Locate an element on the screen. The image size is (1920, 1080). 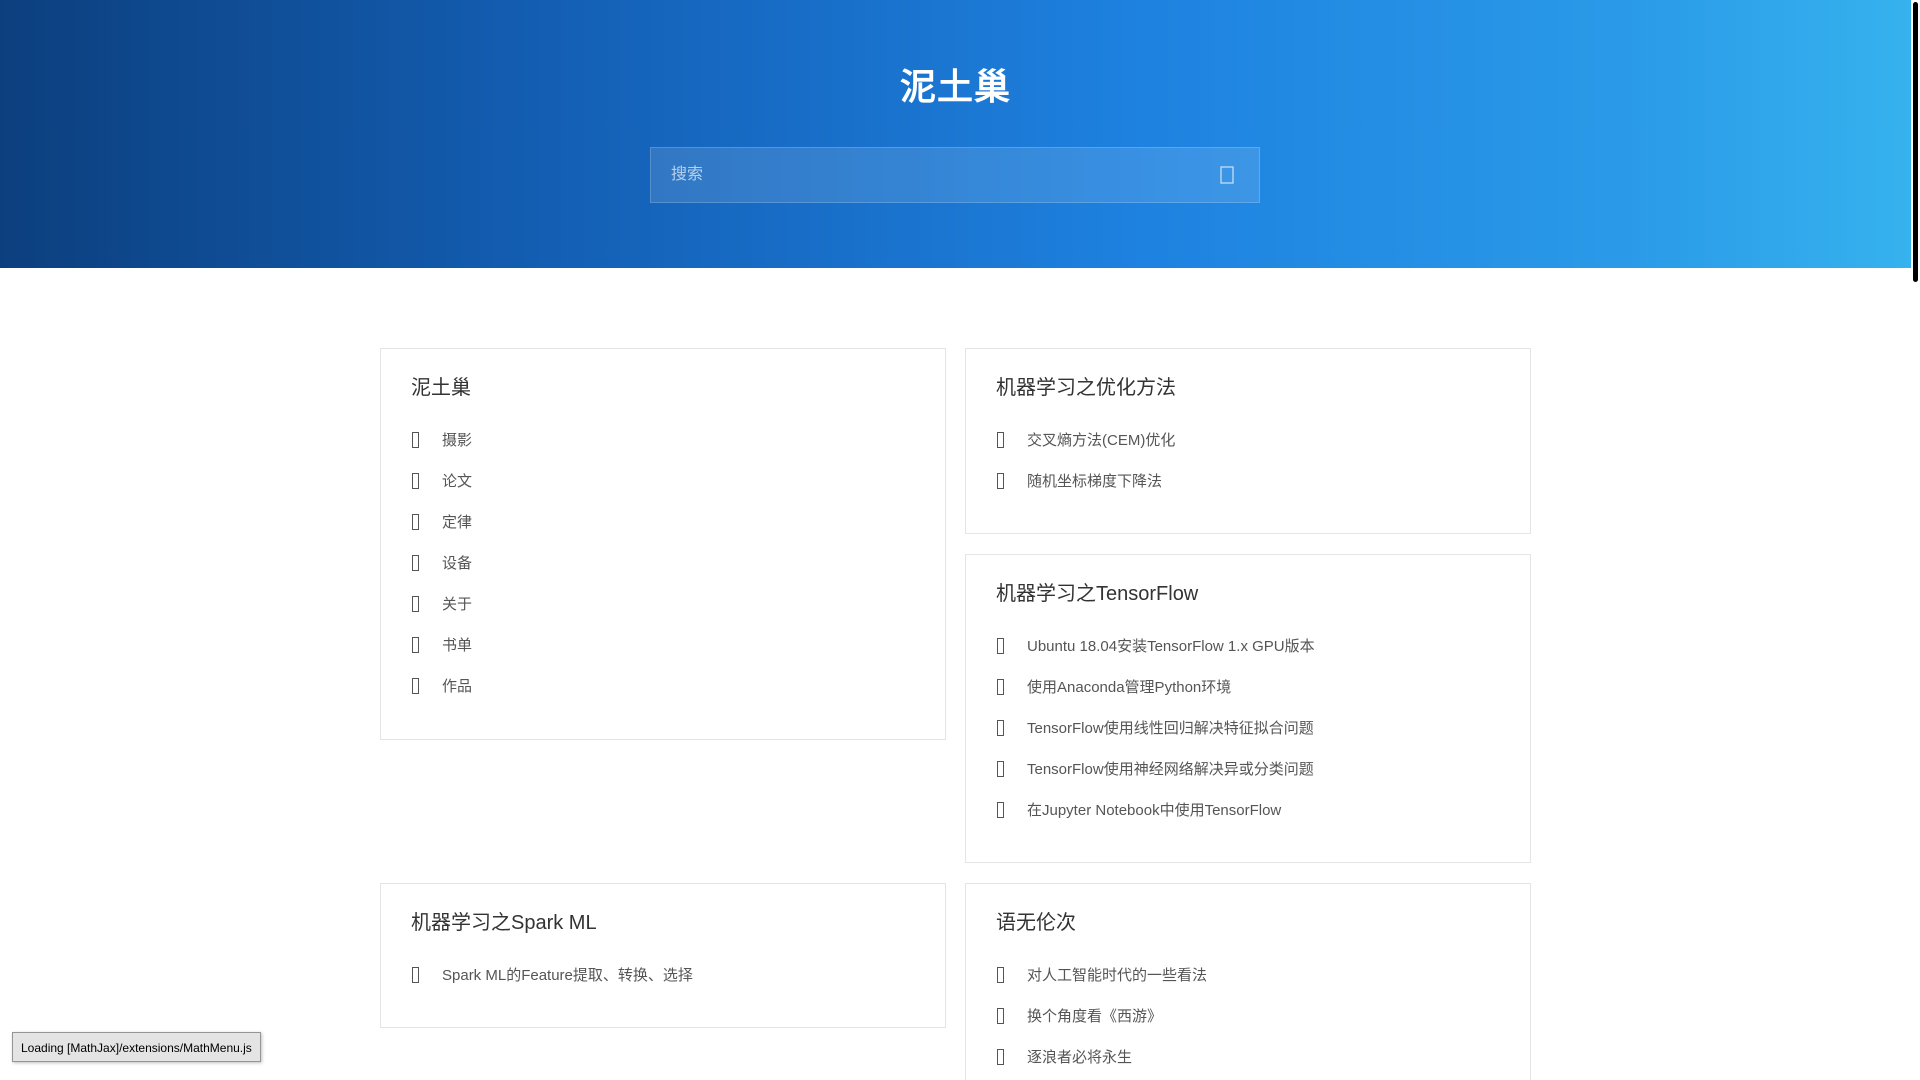
list-item: 设备 is located at coordinates (441, 562).